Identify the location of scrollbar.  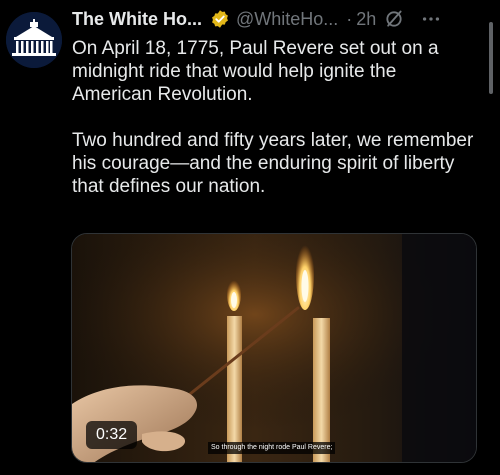
(491, 58).